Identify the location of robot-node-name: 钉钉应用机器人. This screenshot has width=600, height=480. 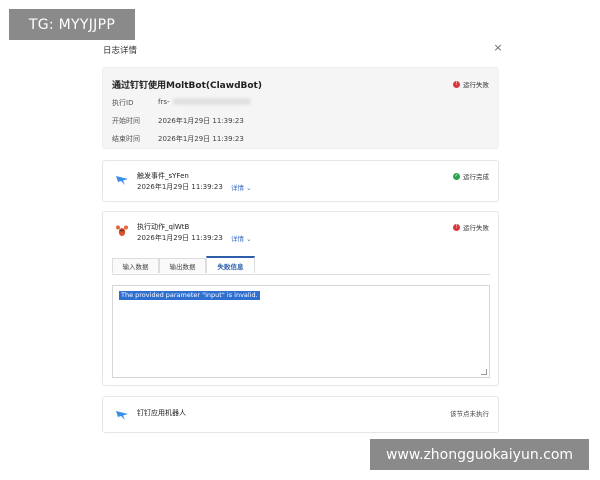
(161, 413).